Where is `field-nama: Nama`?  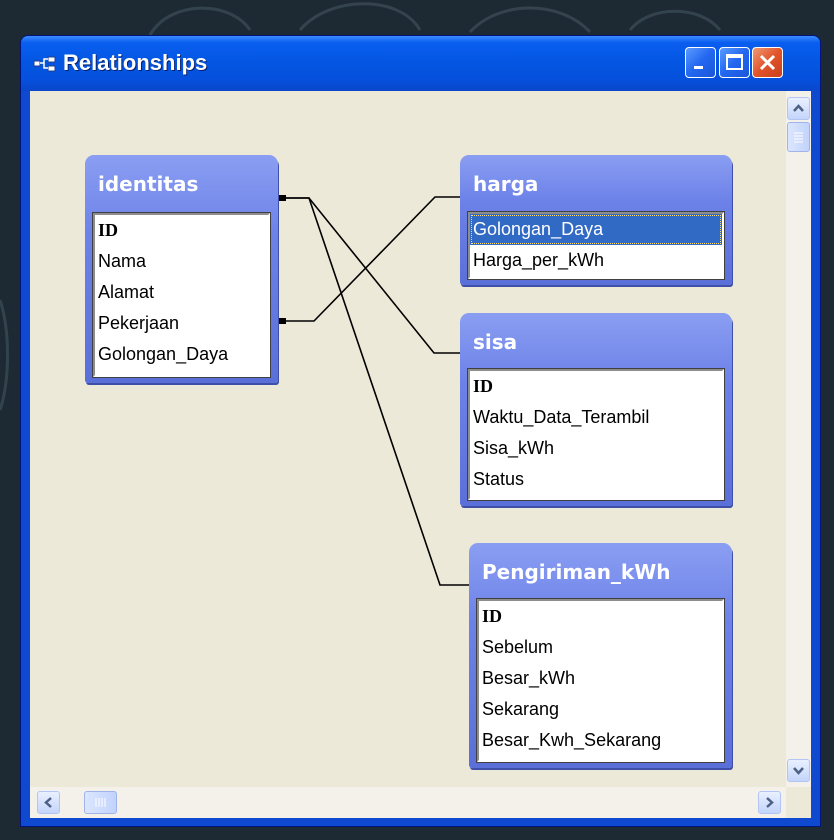
field-nama: Nama is located at coordinates (181, 261).